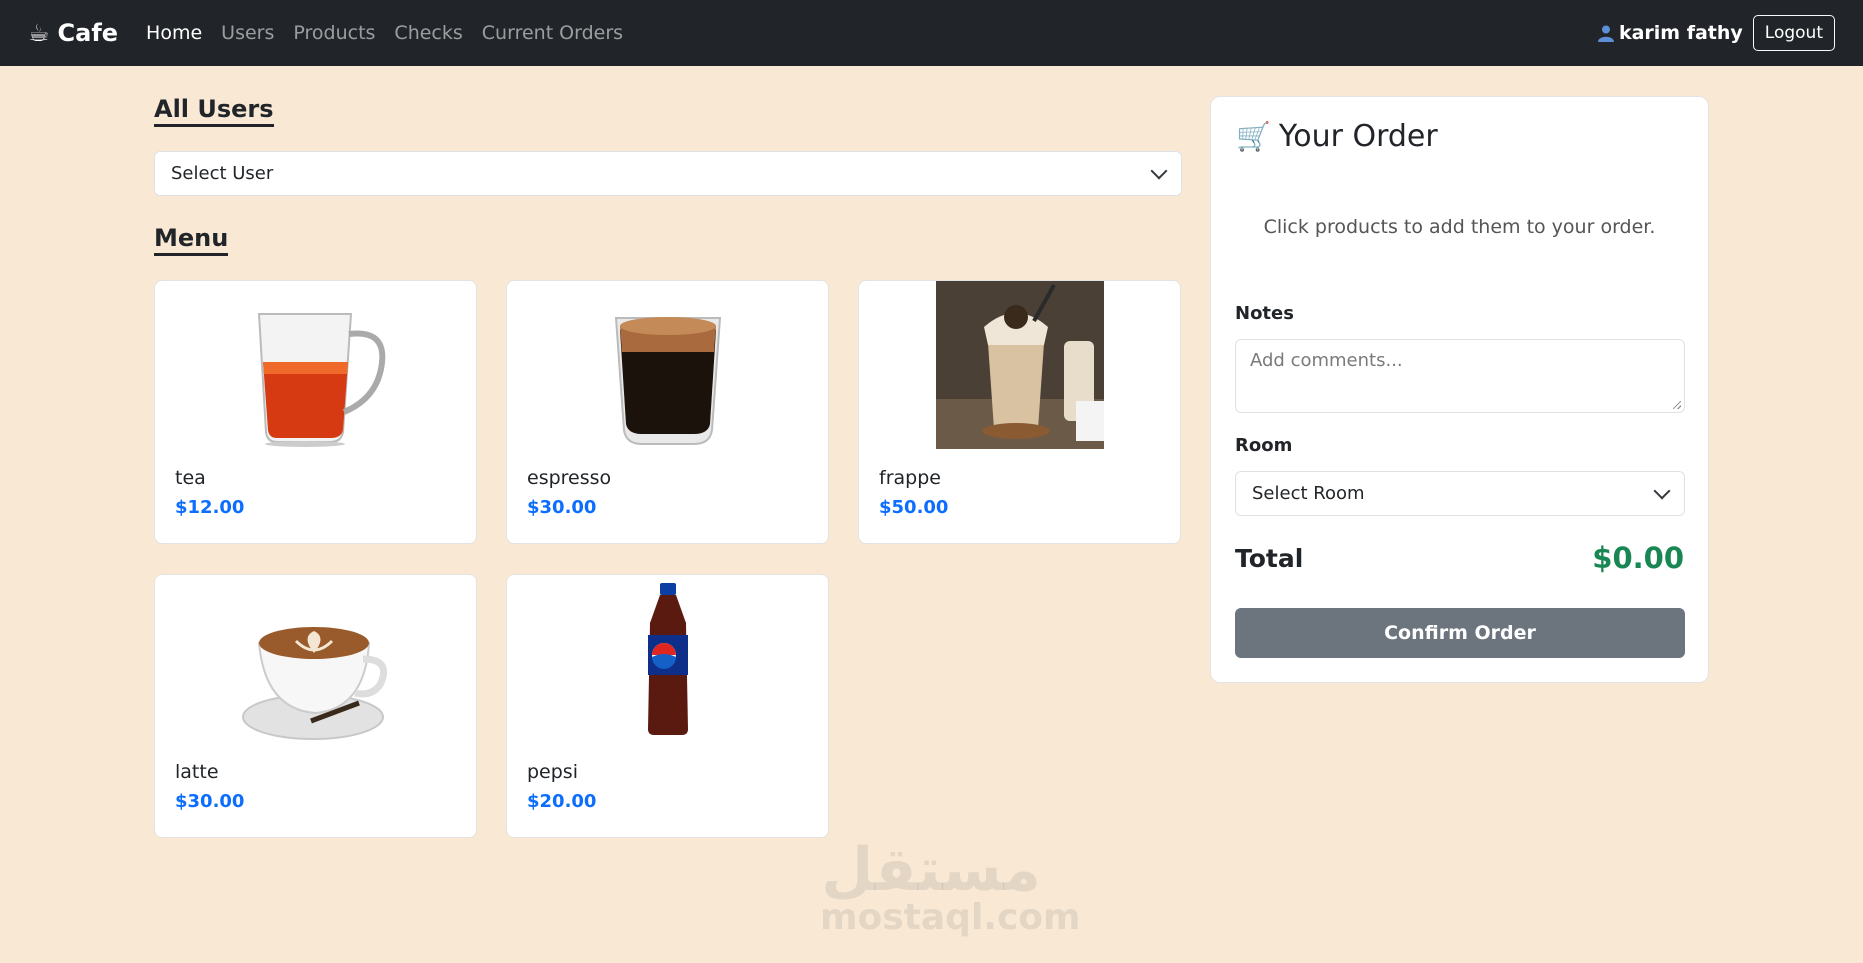 This screenshot has width=1863, height=963. I want to click on room-select-value: Select Room, so click(1308, 493).